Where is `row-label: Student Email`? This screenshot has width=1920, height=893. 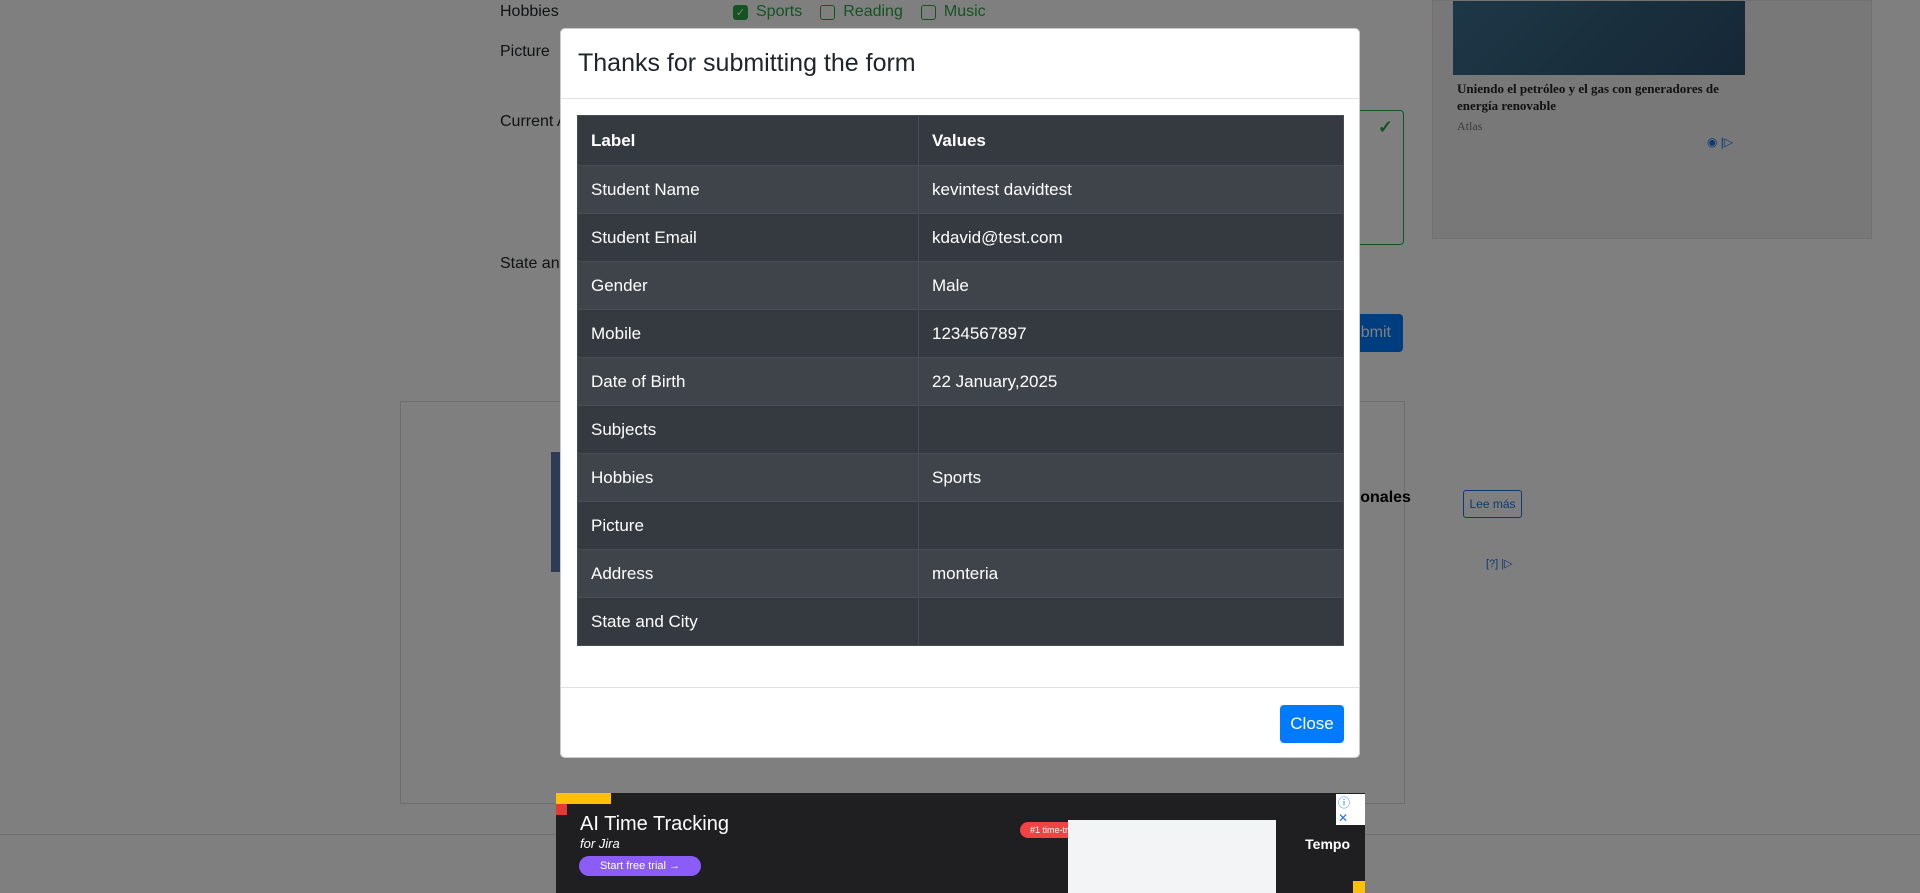 row-label: Student Email is located at coordinates (748, 237).